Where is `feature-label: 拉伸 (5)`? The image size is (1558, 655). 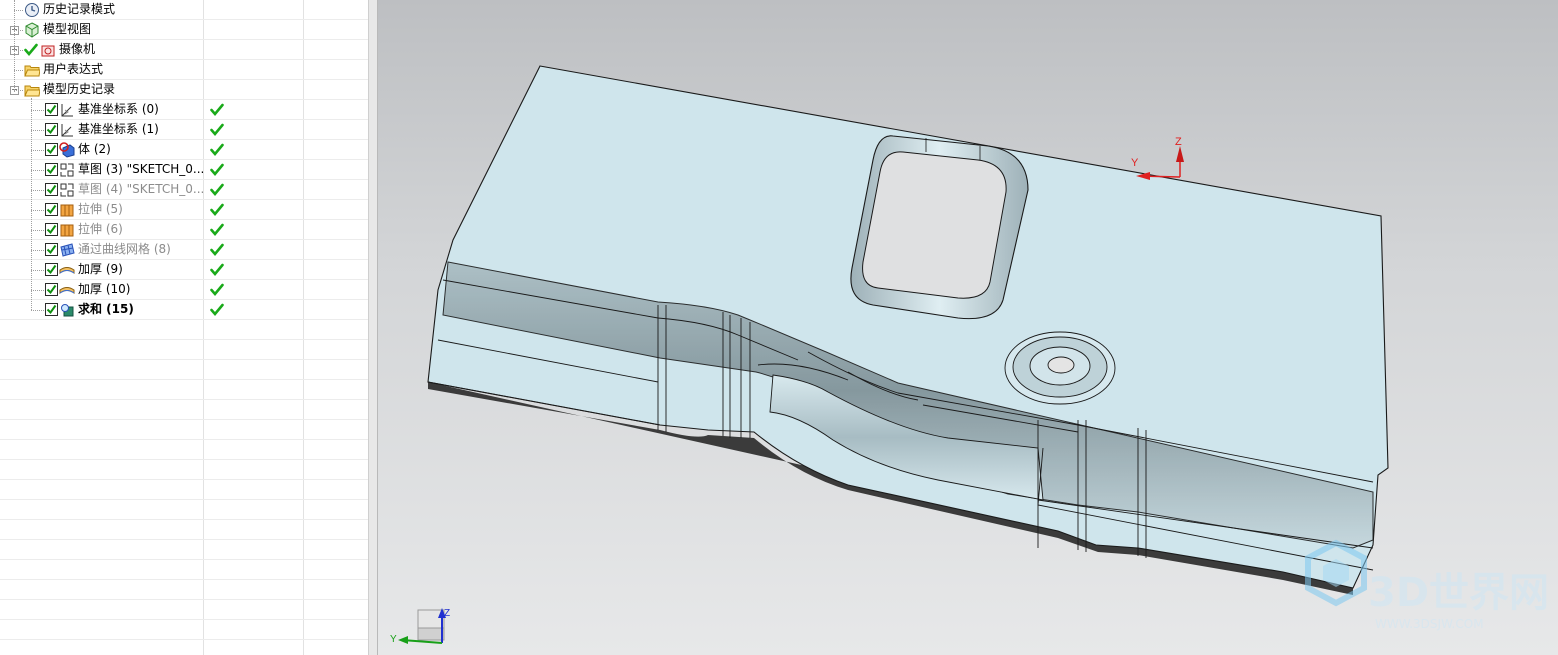 feature-label: 拉伸 (5) is located at coordinates (100, 209).